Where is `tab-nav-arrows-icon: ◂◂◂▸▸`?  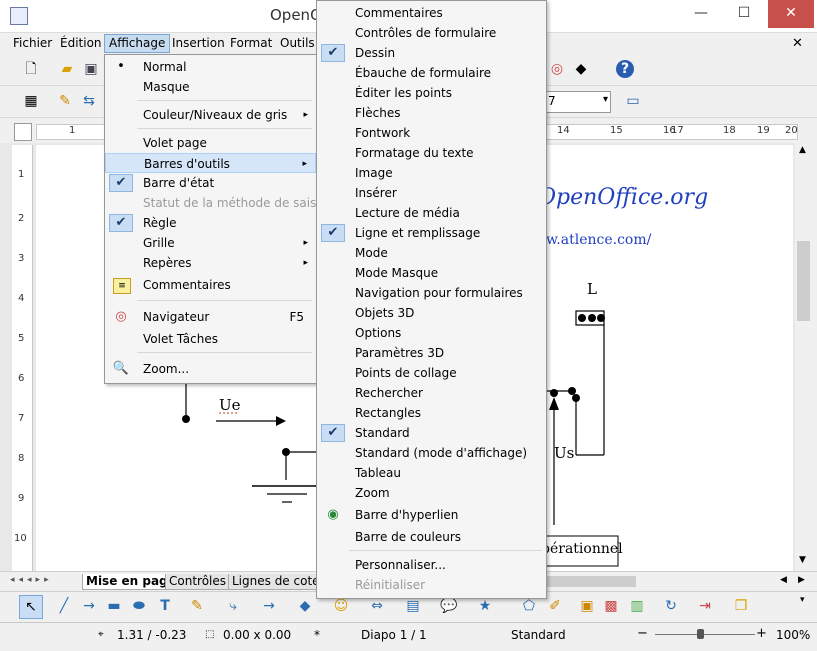
tab-nav-arrows-icon: ◂◂◂▸▸ is located at coordinates (31, 580).